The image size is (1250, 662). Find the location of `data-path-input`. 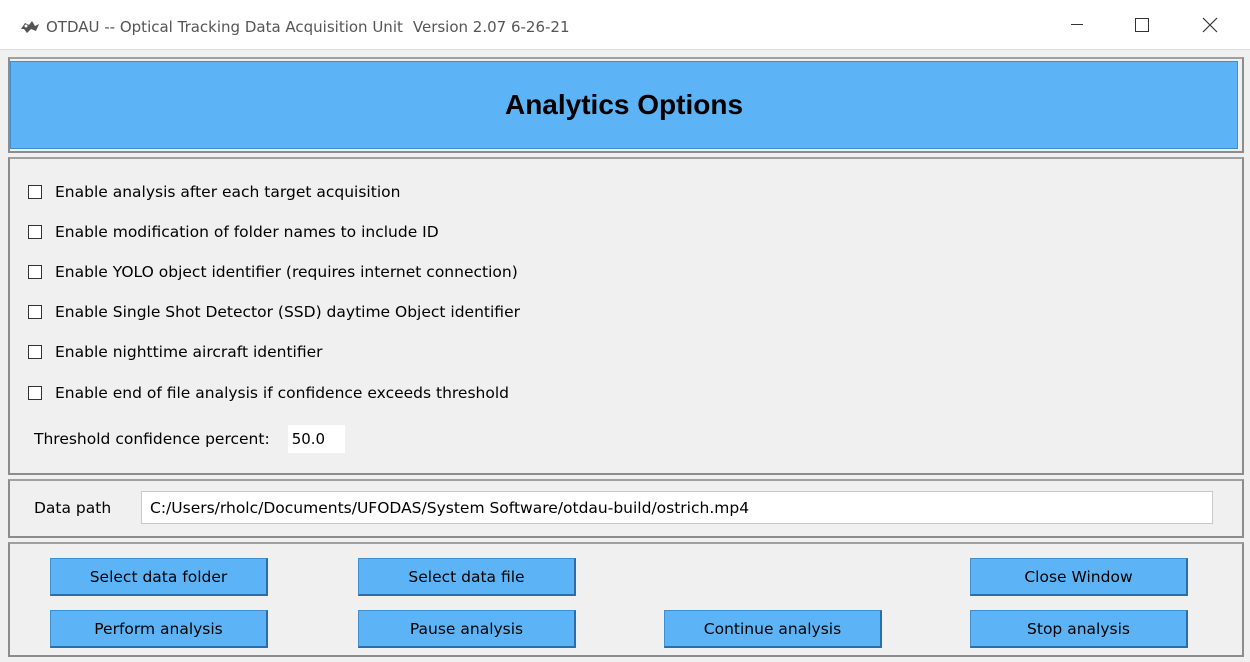

data-path-input is located at coordinates (677, 507).